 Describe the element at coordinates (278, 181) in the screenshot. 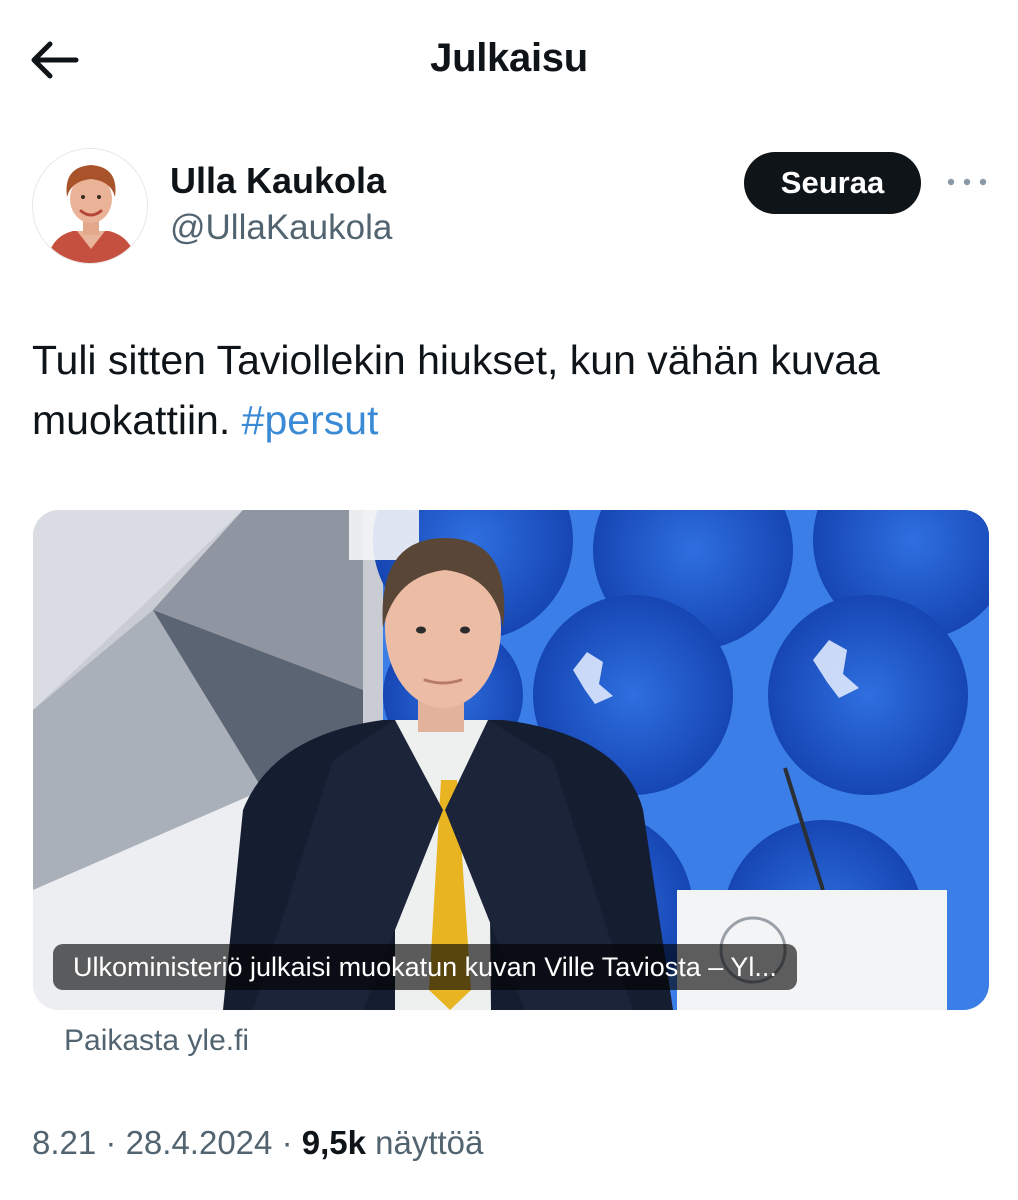

I see `display-name: Ulla Kaukola` at that location.